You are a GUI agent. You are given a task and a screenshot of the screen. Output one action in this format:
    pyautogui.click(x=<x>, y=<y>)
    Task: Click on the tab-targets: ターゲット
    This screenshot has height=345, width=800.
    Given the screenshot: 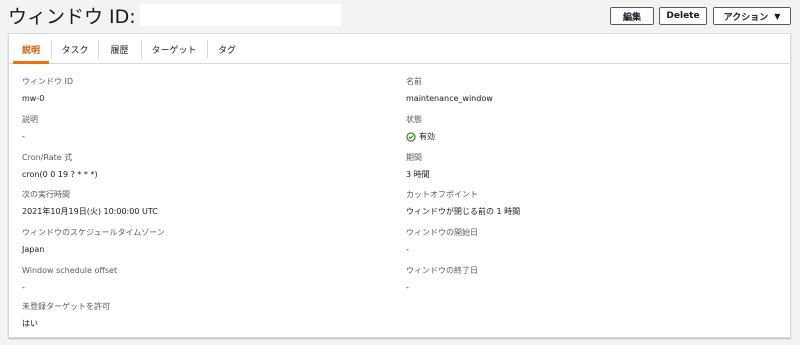 What is the action you would take?
    pyautogui.click(x=174, y=49)
    